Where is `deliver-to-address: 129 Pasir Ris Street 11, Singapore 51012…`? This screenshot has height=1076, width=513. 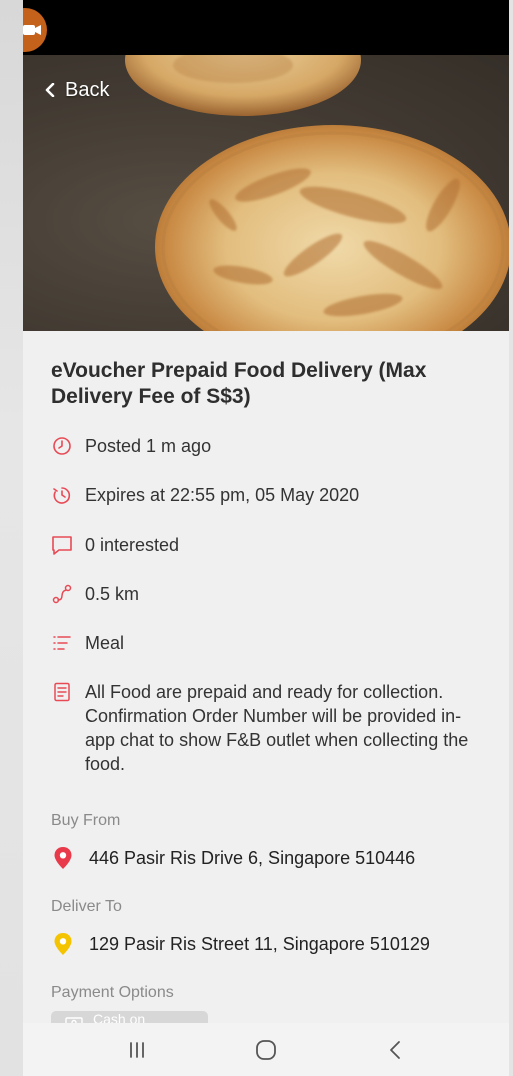
deliver-to-address: 129 Pasir Ris Street 11, Singapore 51012… is located at coordinates (259, 944).